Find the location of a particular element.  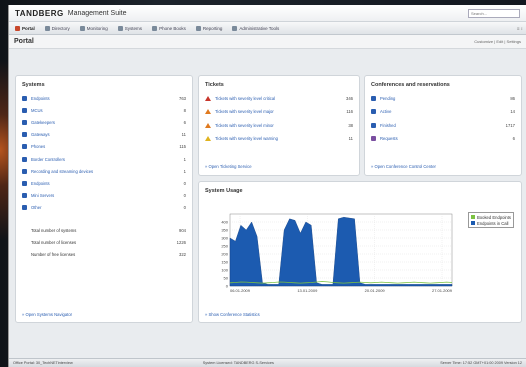

page-header: Portal Customize | Edit | Settings is located at coordinates (267, 42).